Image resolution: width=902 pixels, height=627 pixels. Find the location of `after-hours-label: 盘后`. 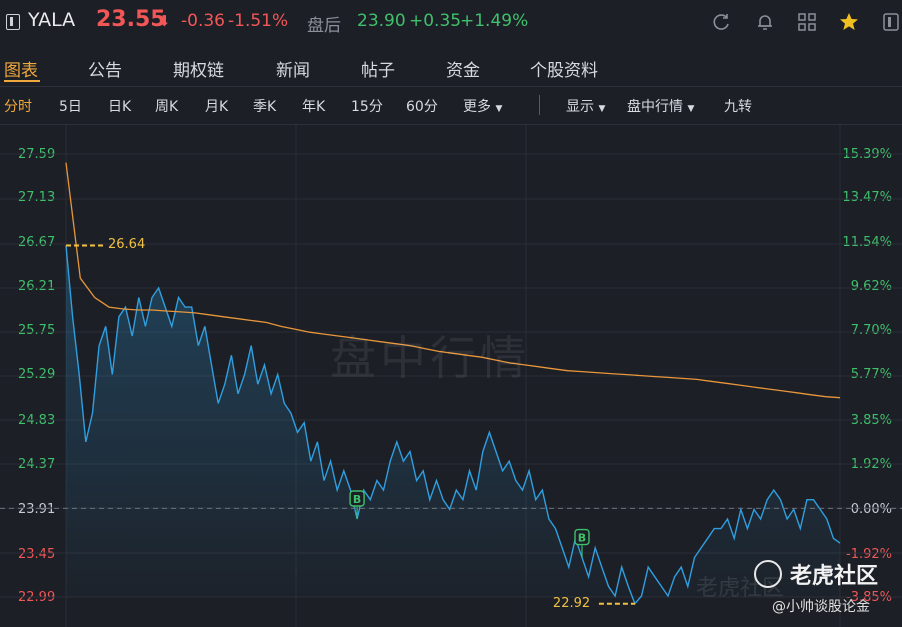

after-hours-label: 盘后 is located at coordinates (324, 26).